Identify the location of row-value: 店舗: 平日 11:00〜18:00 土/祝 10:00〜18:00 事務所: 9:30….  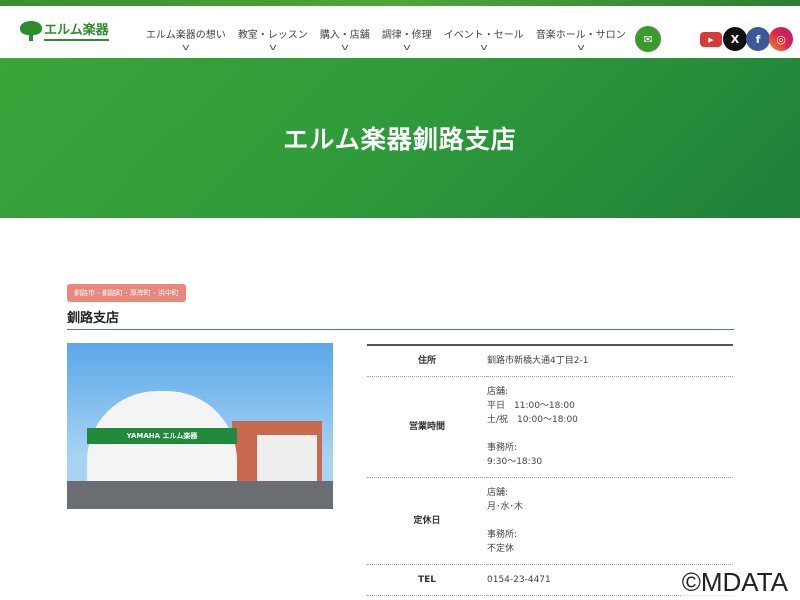
(610, 427).